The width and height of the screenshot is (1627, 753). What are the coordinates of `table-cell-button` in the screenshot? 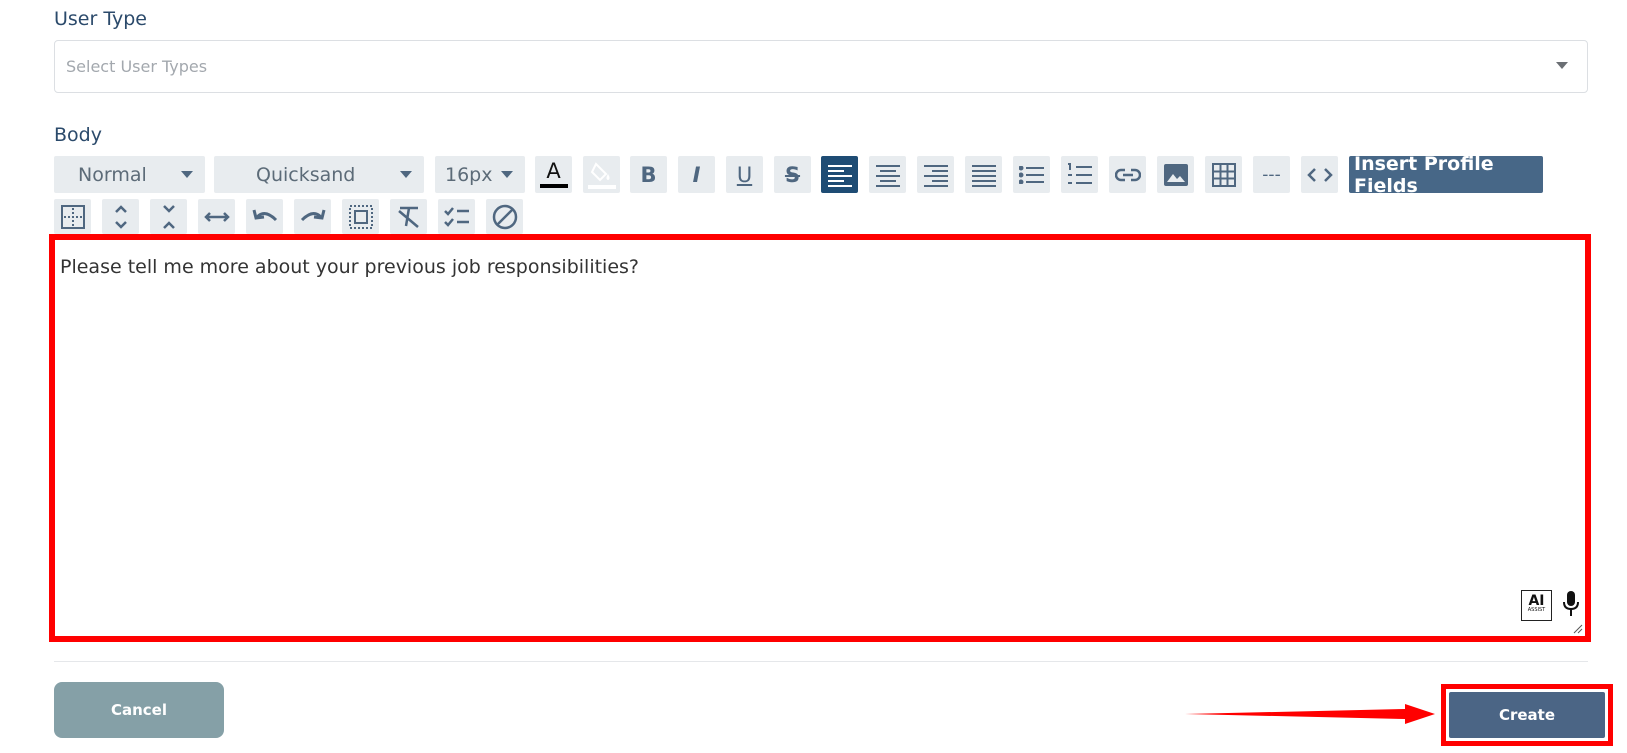 It's located at (72, 216).